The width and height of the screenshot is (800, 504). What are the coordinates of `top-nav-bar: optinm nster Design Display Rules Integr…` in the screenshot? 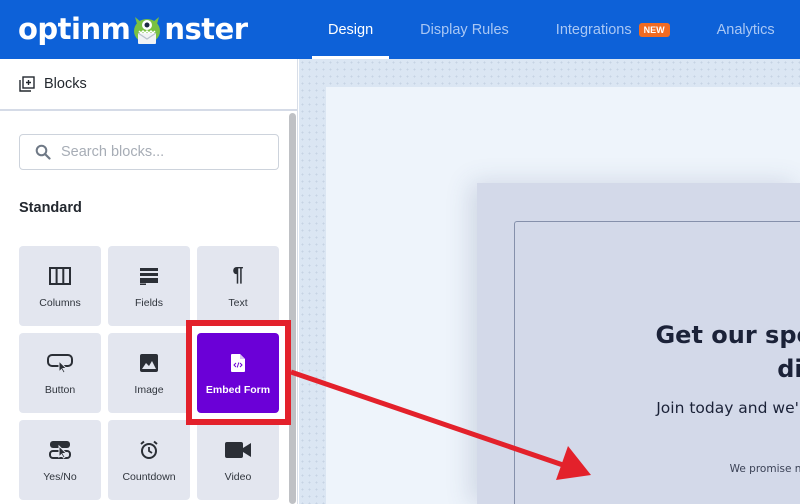 It's located at (400, 29).